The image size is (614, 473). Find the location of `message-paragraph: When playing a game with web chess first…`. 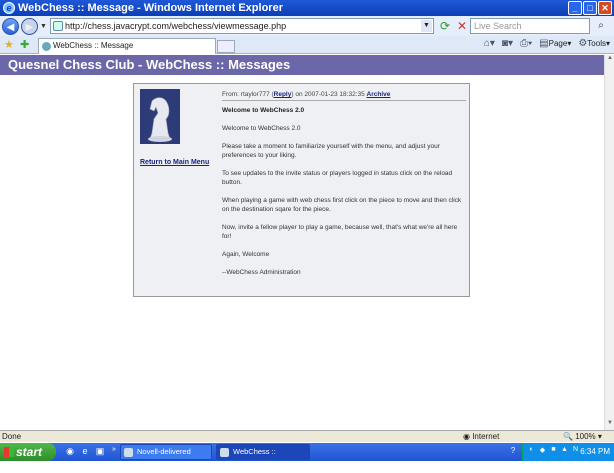

message-paragraph: When playing a game with web chess first… is located at coordinates (342, 205).